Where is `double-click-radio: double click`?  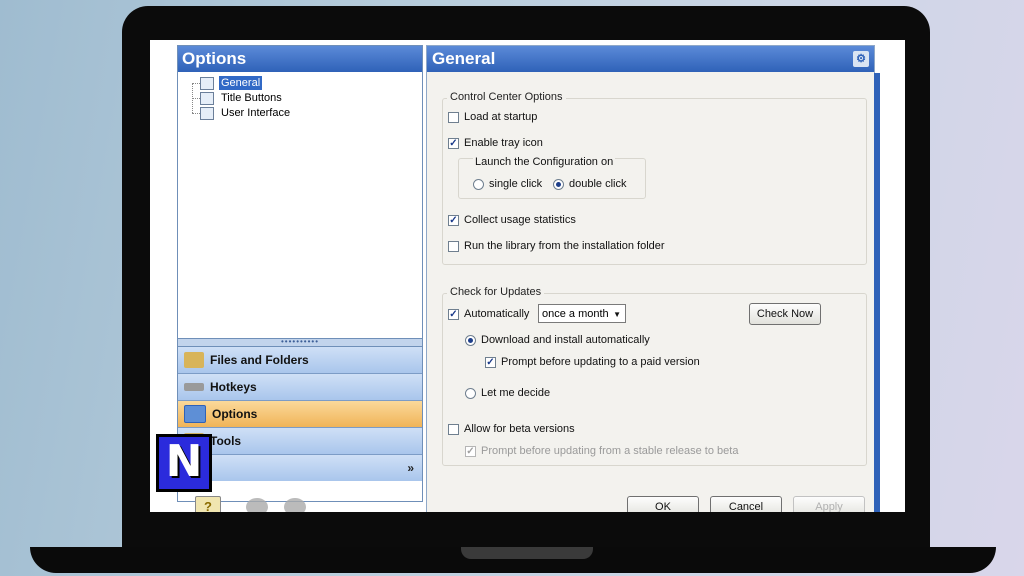 double-click-radio: double click is located at coordinates (589, 184).